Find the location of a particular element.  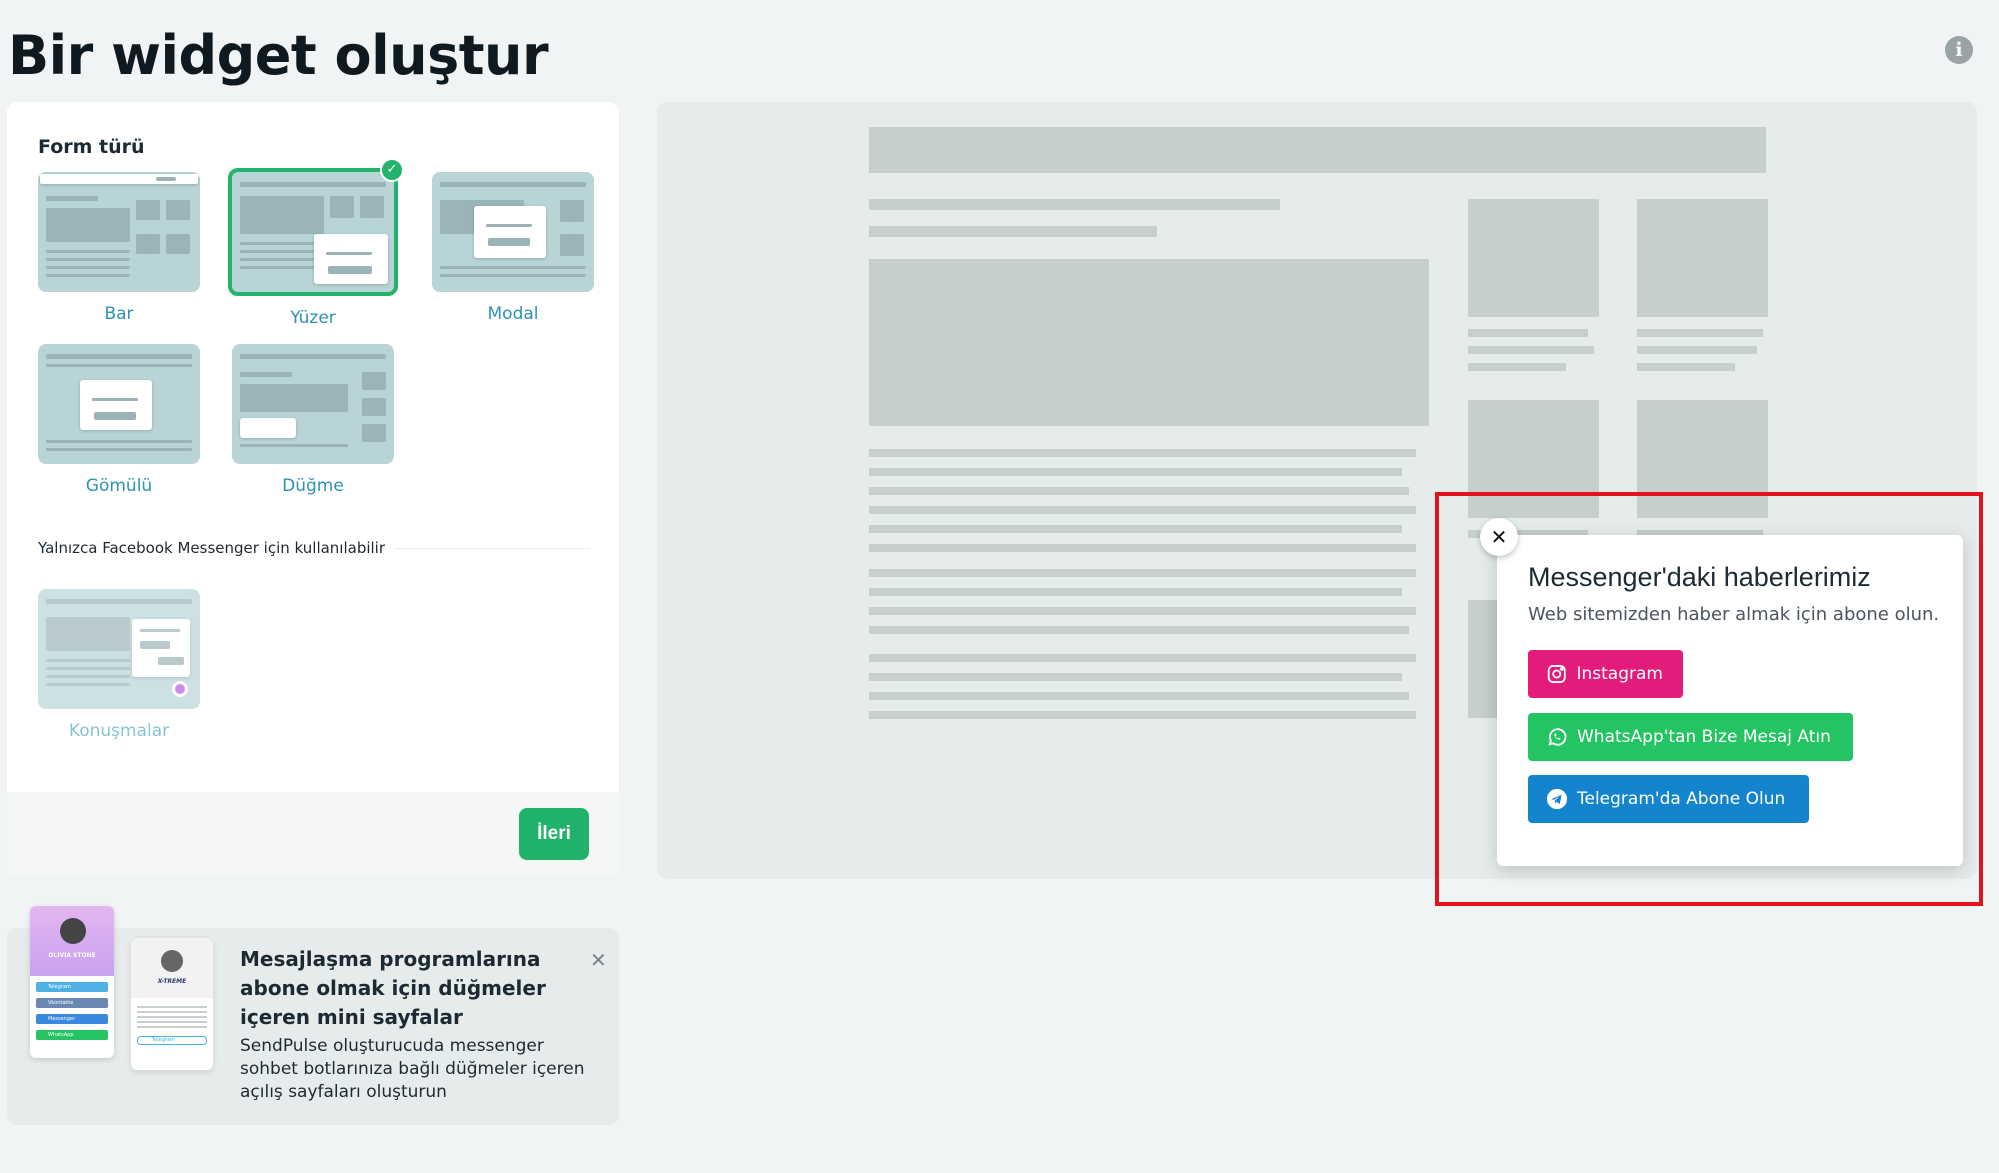

form-option-label: Yüzer is located at coordinates (313, 318).